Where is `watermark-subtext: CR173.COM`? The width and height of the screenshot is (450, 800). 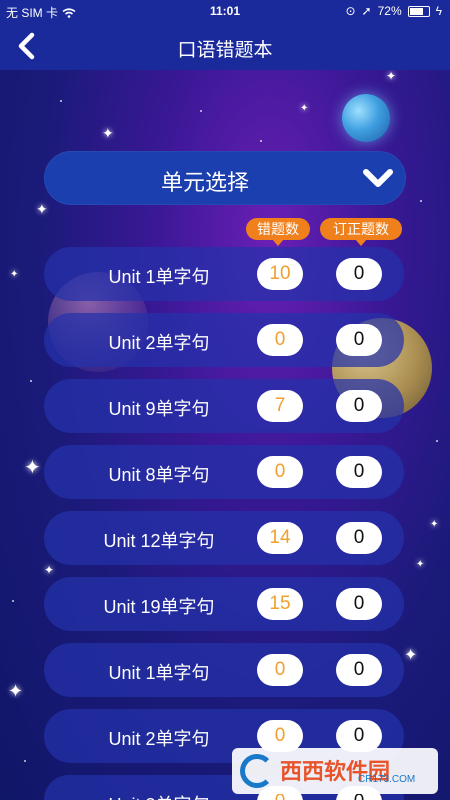 watermark-subtext: CR173.COM is located at coordinates (387, 779).